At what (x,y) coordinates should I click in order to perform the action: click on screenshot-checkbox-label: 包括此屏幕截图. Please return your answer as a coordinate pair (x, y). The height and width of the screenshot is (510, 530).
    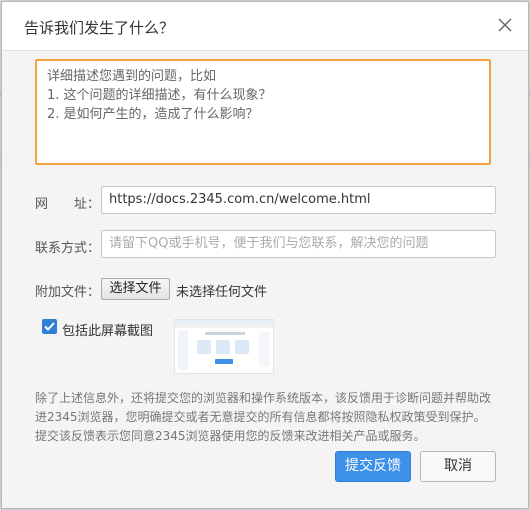
    Looking at the image, I should click on (107, 329).